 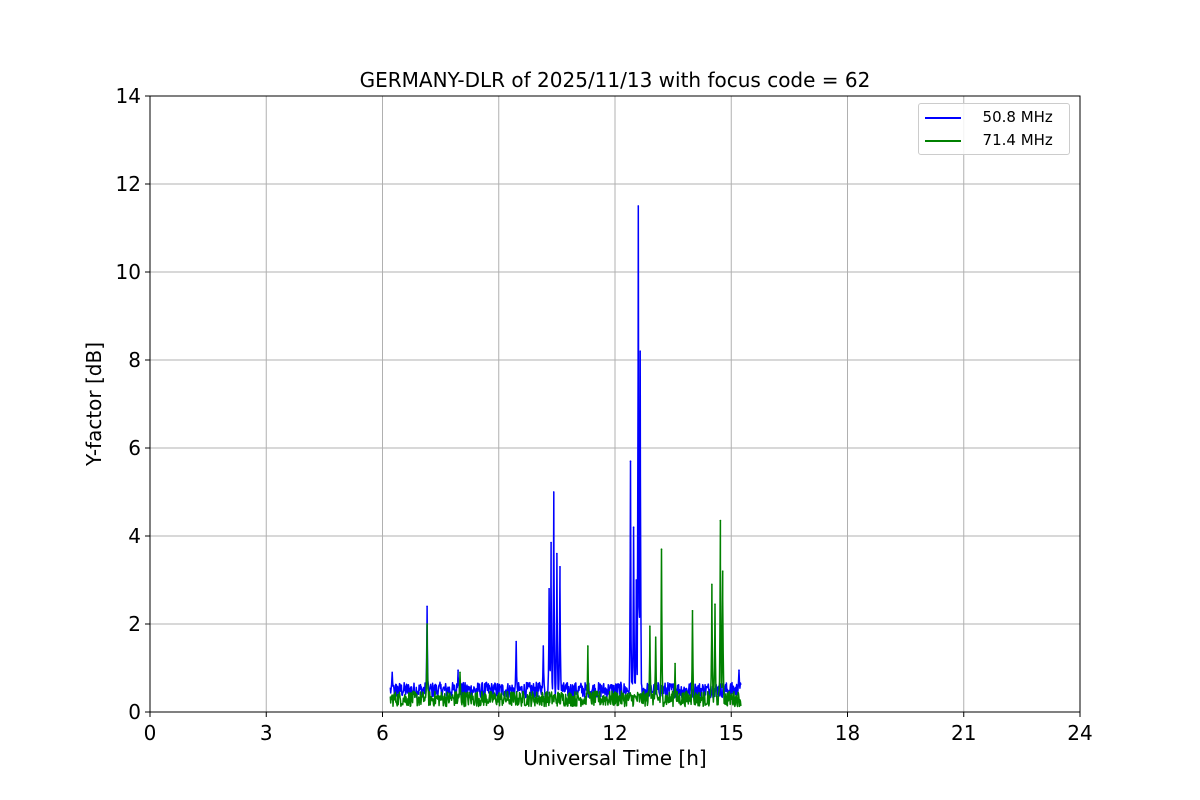 What do you see at coordinates (150, 733) in the screenshot?
I see `x-tick-label: 0` at bounding box center [150, 733].